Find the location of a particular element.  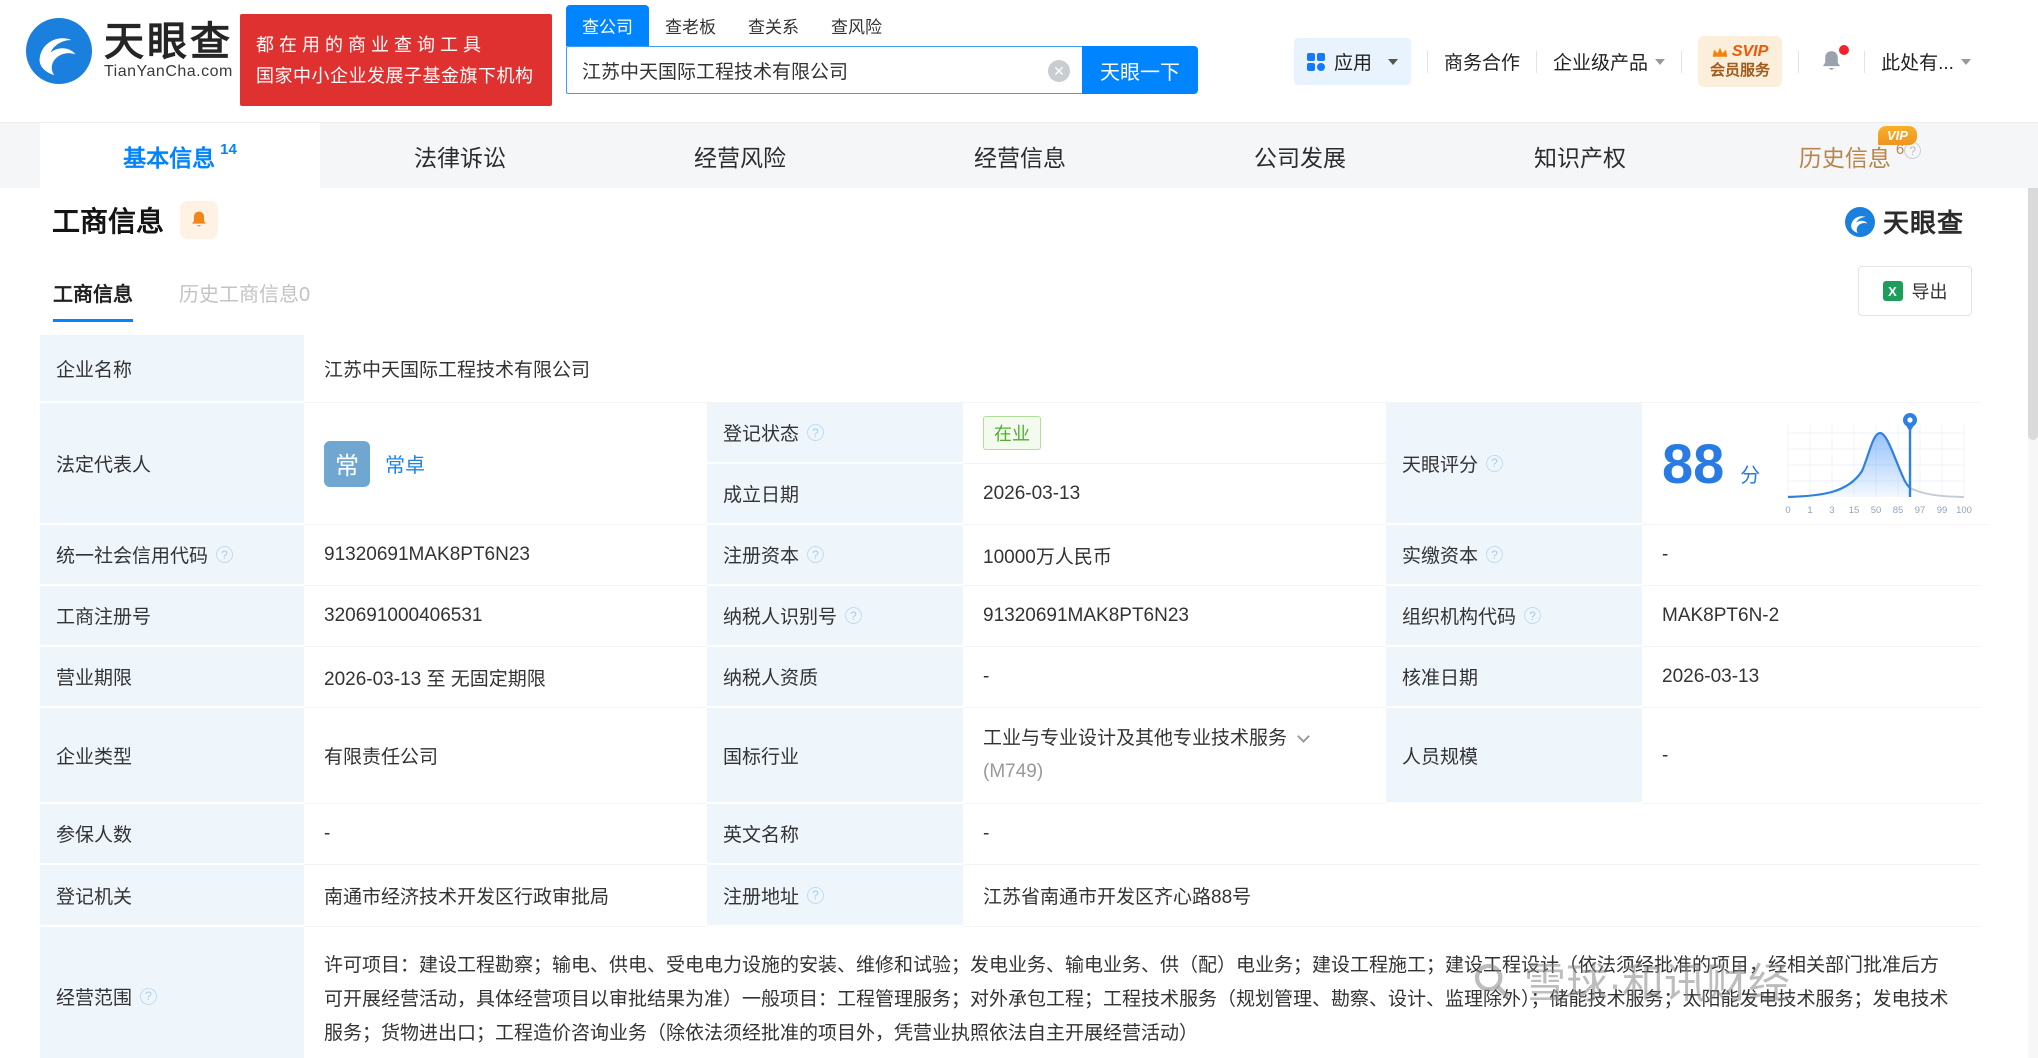

company-name-value: 江苏中天国际工程技术有限公司 is located at coordinates (1142, 369).